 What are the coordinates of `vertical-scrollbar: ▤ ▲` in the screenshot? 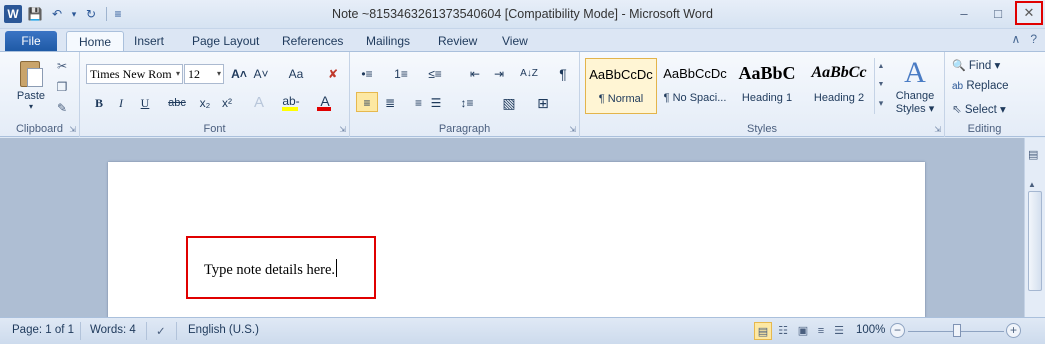 It's located at (1034, 227).